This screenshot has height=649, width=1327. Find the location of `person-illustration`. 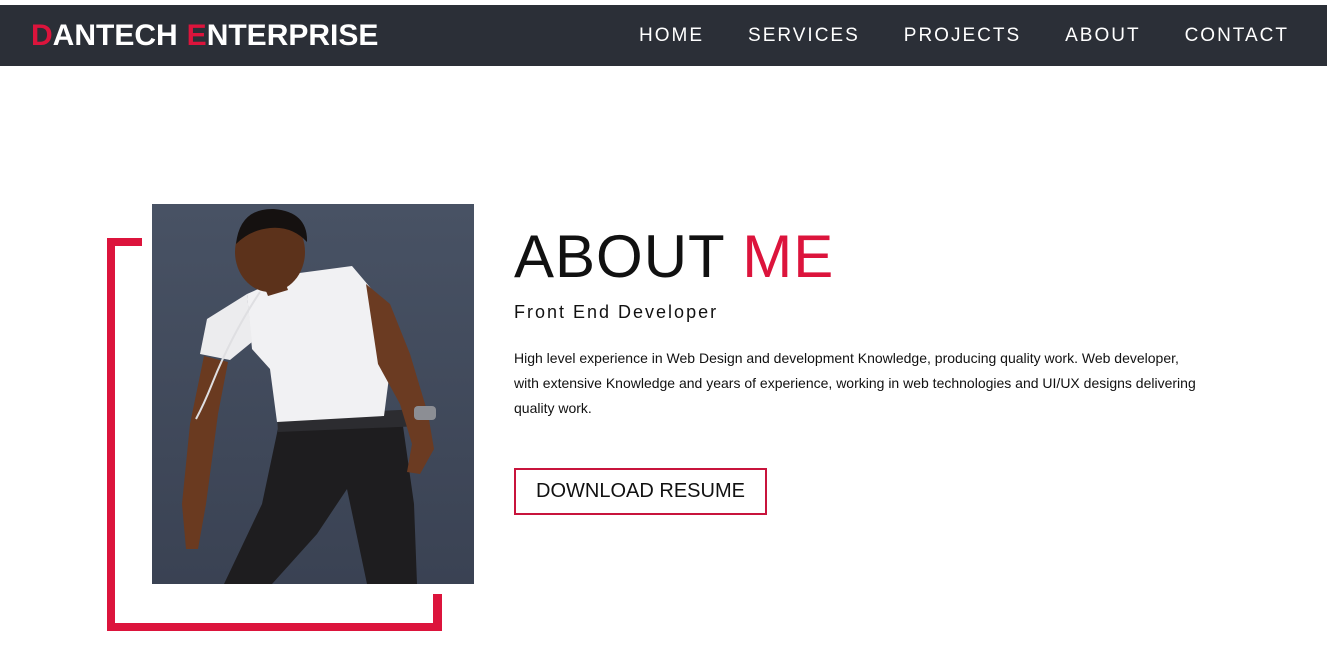

person-illustration is located at coordinates (309, 396).